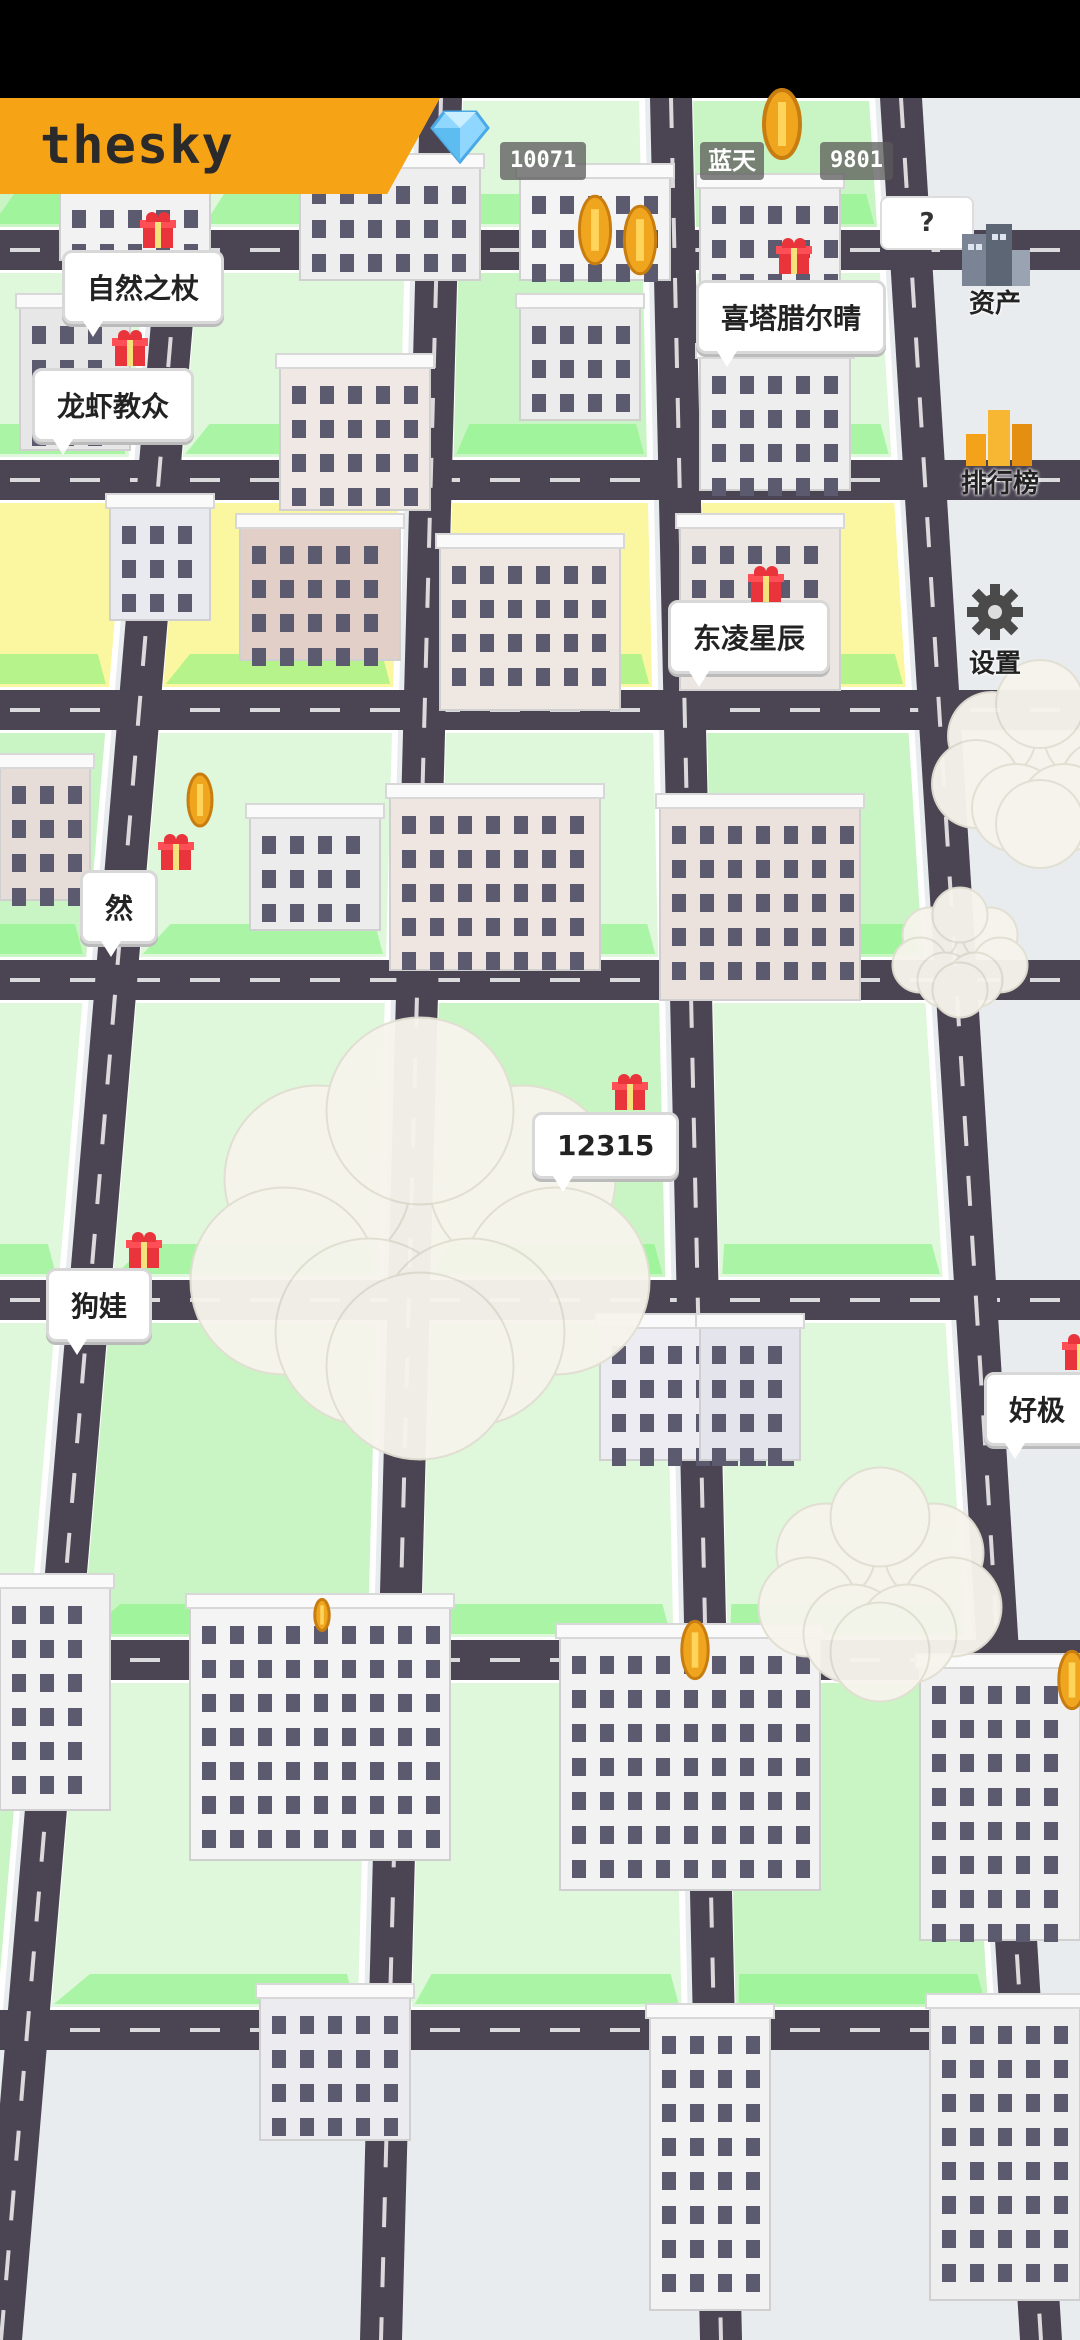 The height and width of the screenshot is (2340, 1080). I want to click on player-name-bubble: 东凌星辰, so click(749, 643).